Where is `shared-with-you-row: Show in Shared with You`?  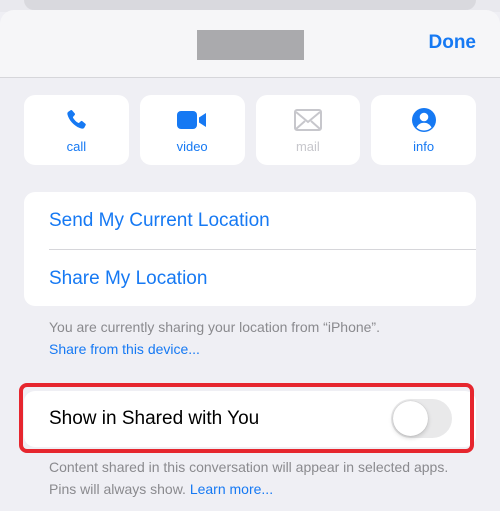 shared-with-you-row: Show in Shared with You is located at coordinates (250, 419).